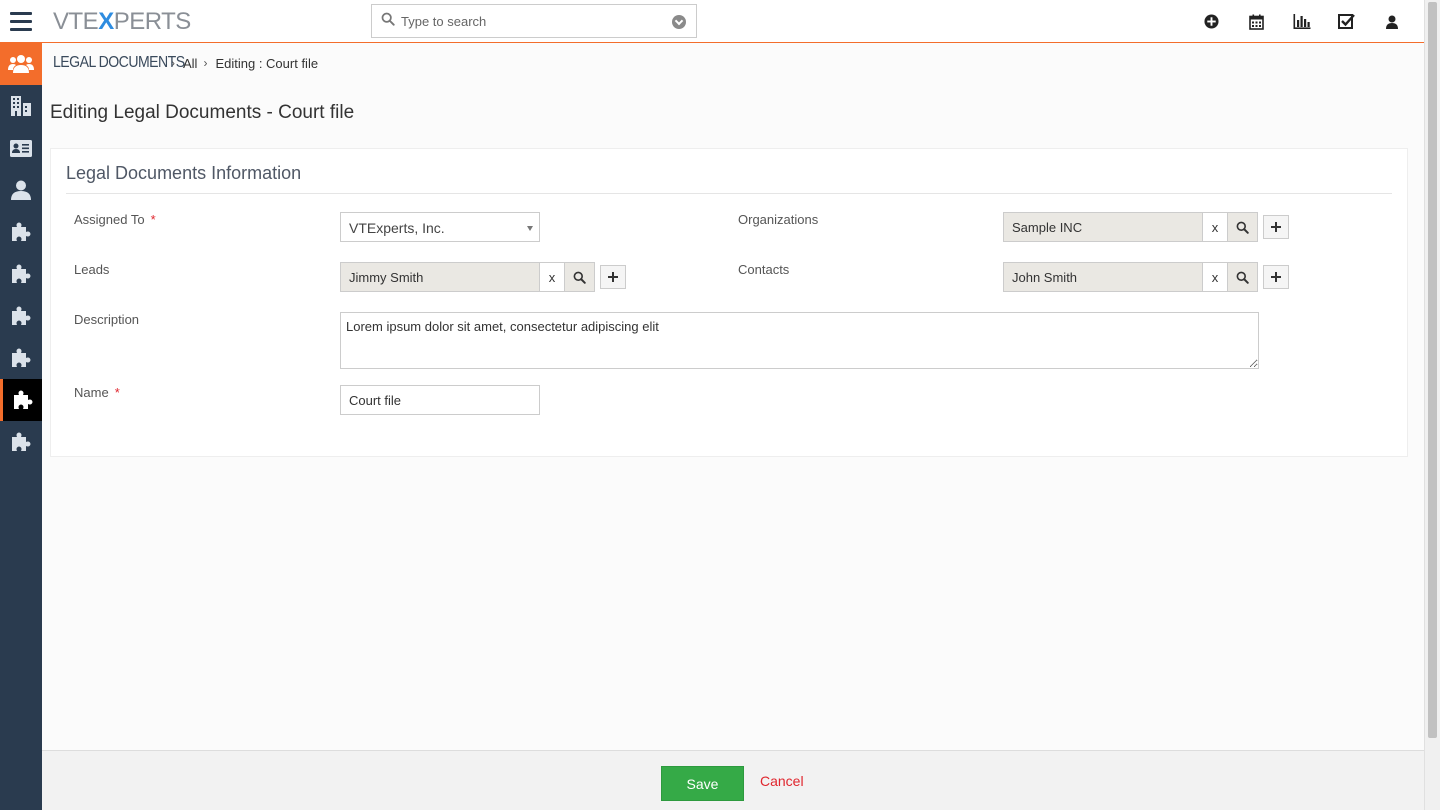  I want to click on sidebar, so click(21, 426).